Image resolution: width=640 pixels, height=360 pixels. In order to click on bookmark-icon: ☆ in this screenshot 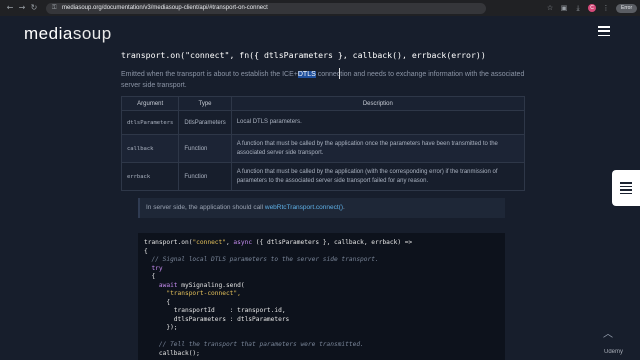, I will do `click(550, 8)`.